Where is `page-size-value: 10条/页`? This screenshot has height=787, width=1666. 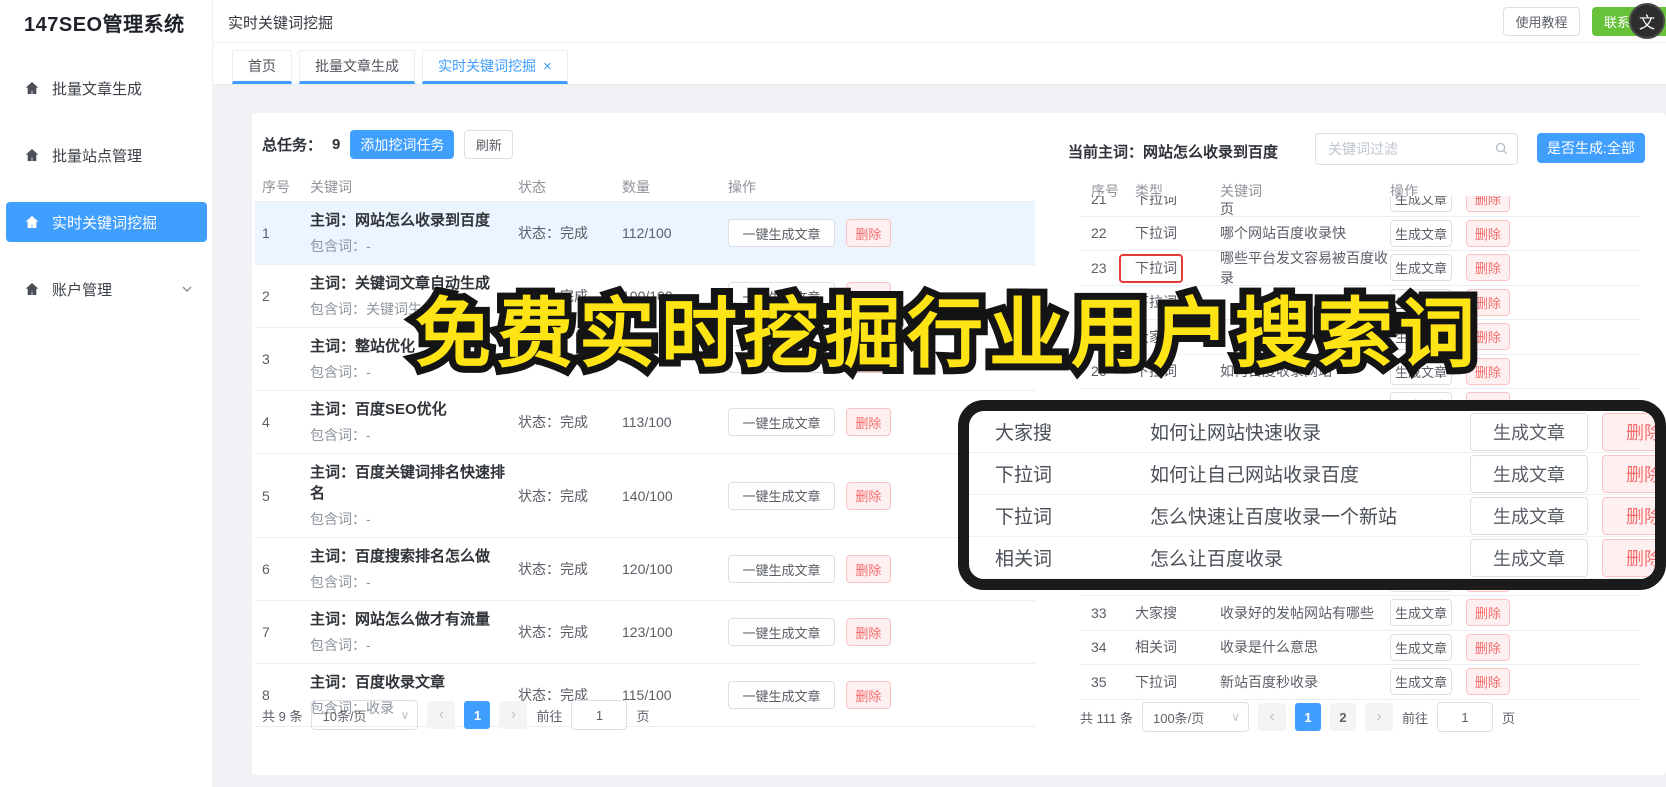 page-size-value: 10条/页 is located at coordinates (344, 716).